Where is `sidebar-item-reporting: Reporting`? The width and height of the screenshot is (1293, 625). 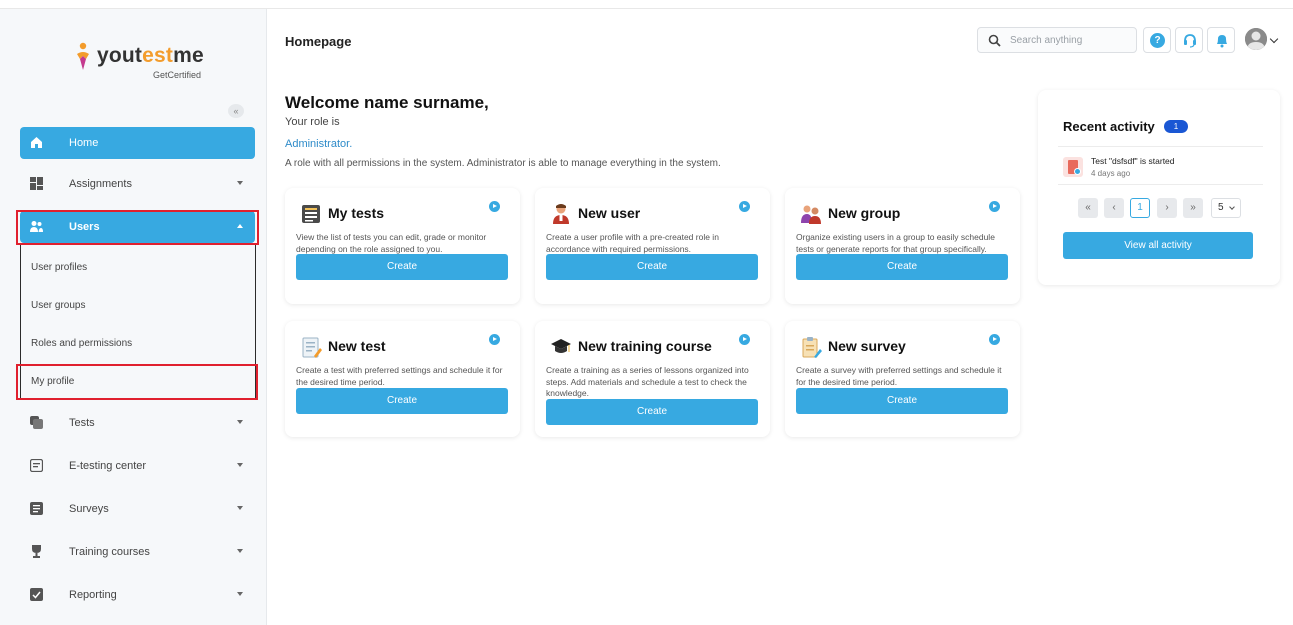 sidebar-item-reporting: Reporting is located at coordinates (137, 595).